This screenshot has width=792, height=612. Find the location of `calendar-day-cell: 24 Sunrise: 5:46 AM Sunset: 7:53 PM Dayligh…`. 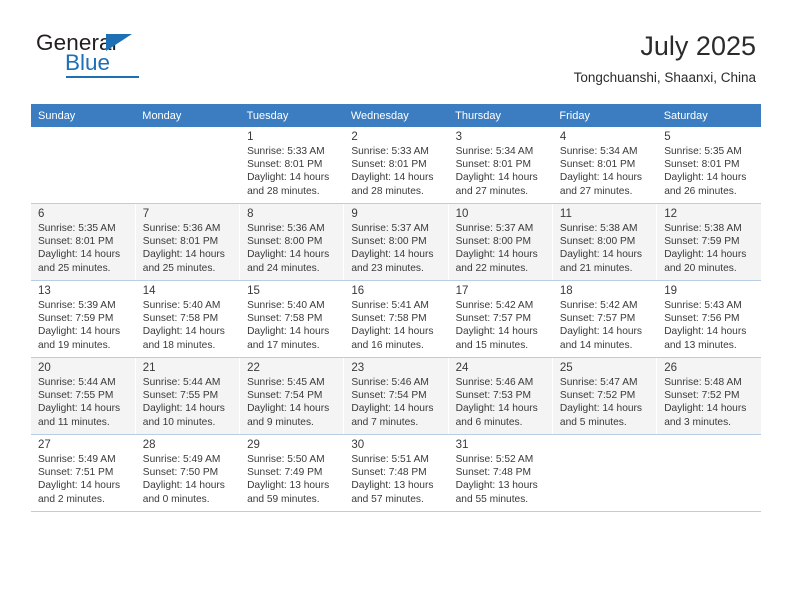

calendar-day-cell: 24 Sunrise: 5:46 AM Sunset: 7:53 PM Dayligh… is located at coordinates (500, 396).